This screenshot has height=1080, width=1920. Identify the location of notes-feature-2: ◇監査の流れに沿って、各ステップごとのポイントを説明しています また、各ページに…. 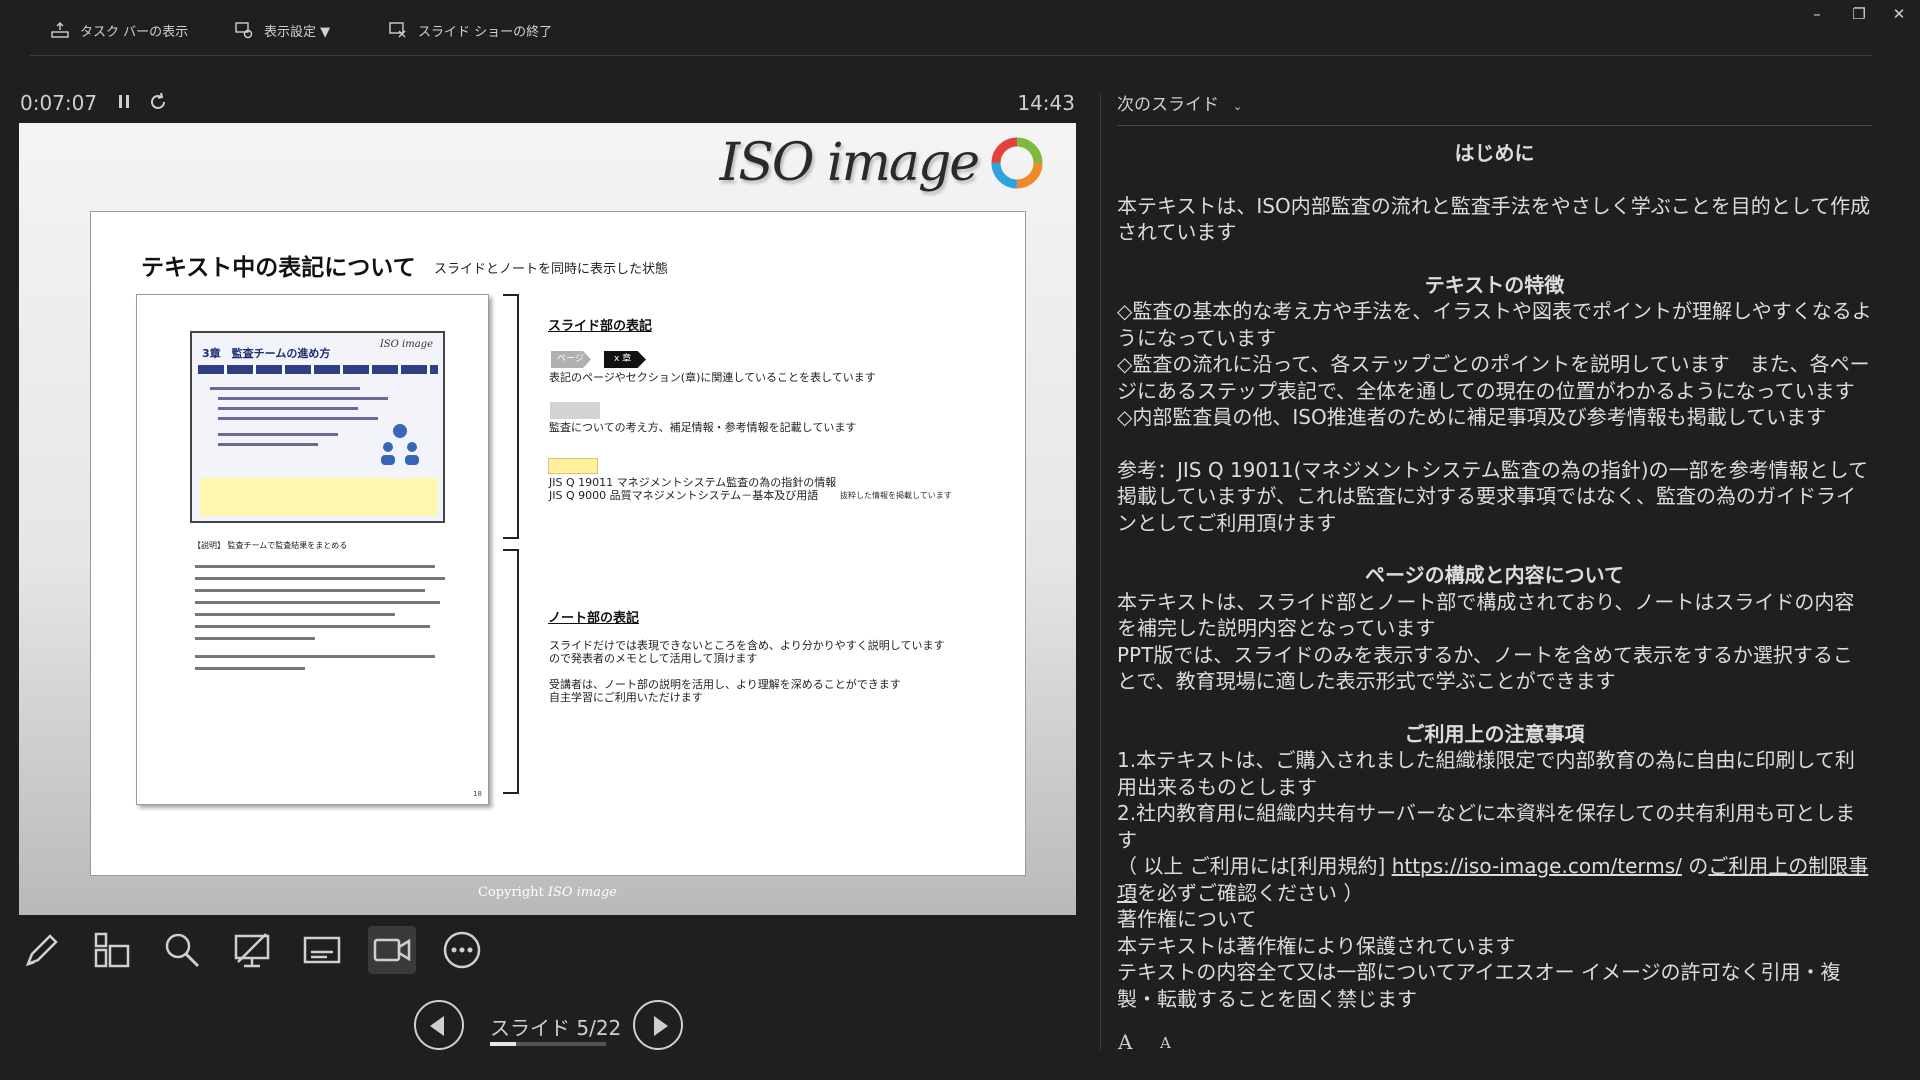
(1493, 377).